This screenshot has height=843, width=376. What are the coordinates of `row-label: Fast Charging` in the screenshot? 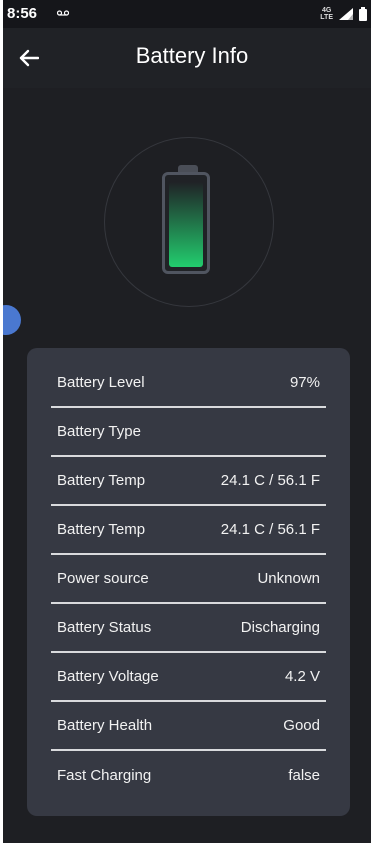 It's located at (104, 775).